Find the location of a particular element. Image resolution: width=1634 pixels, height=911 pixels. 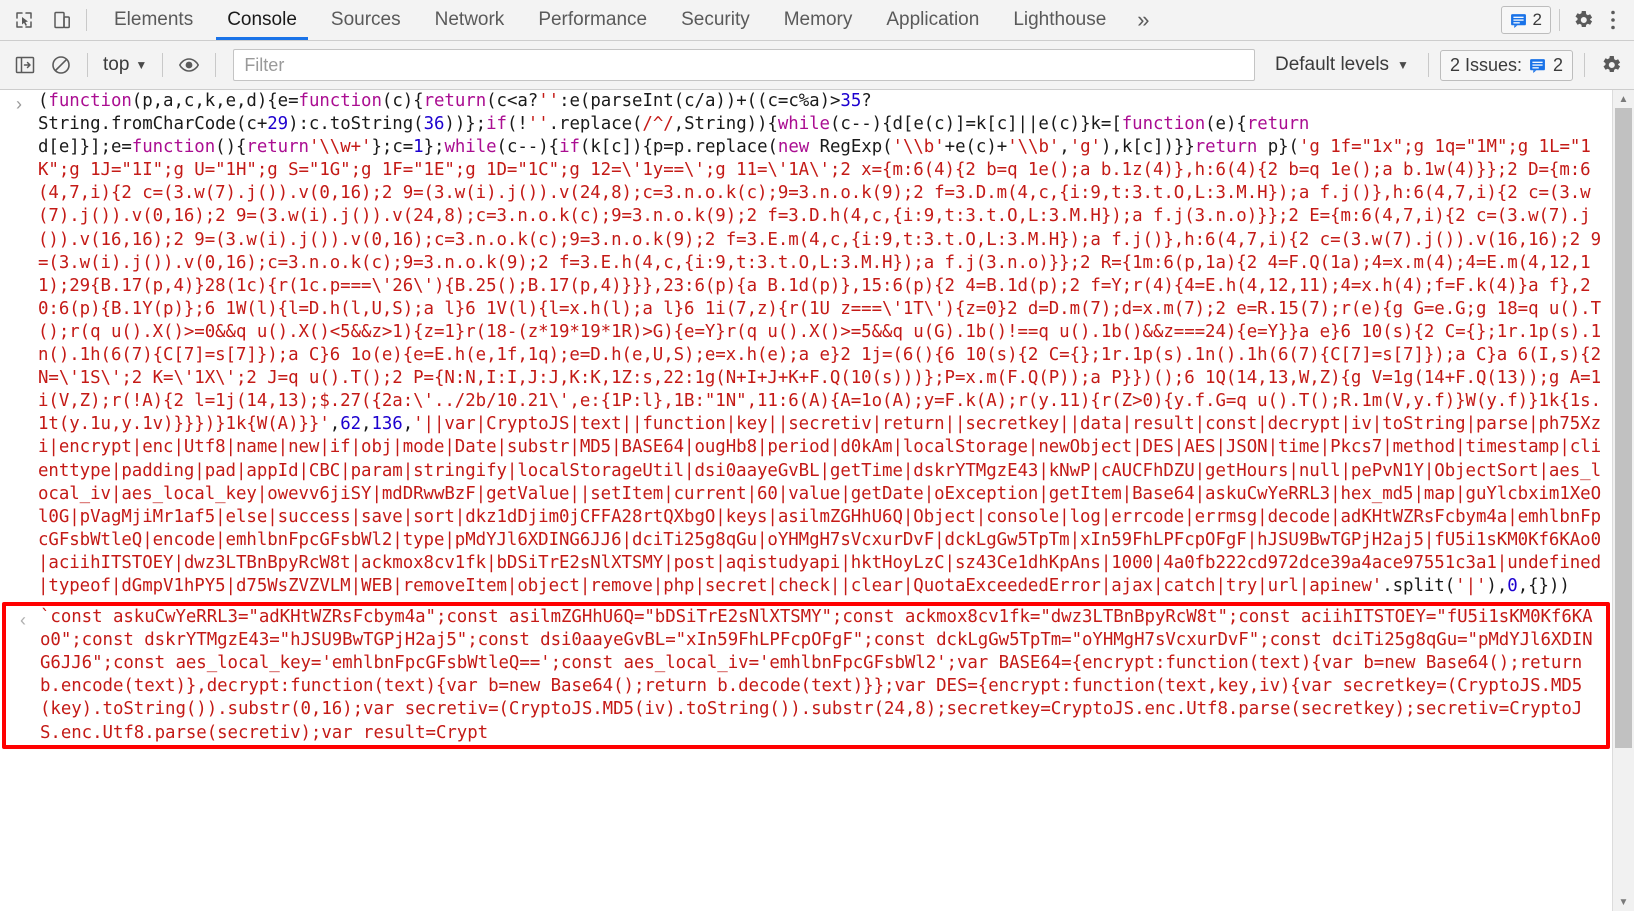

code-token: '\\w+' is located at coordinates (340, 147).